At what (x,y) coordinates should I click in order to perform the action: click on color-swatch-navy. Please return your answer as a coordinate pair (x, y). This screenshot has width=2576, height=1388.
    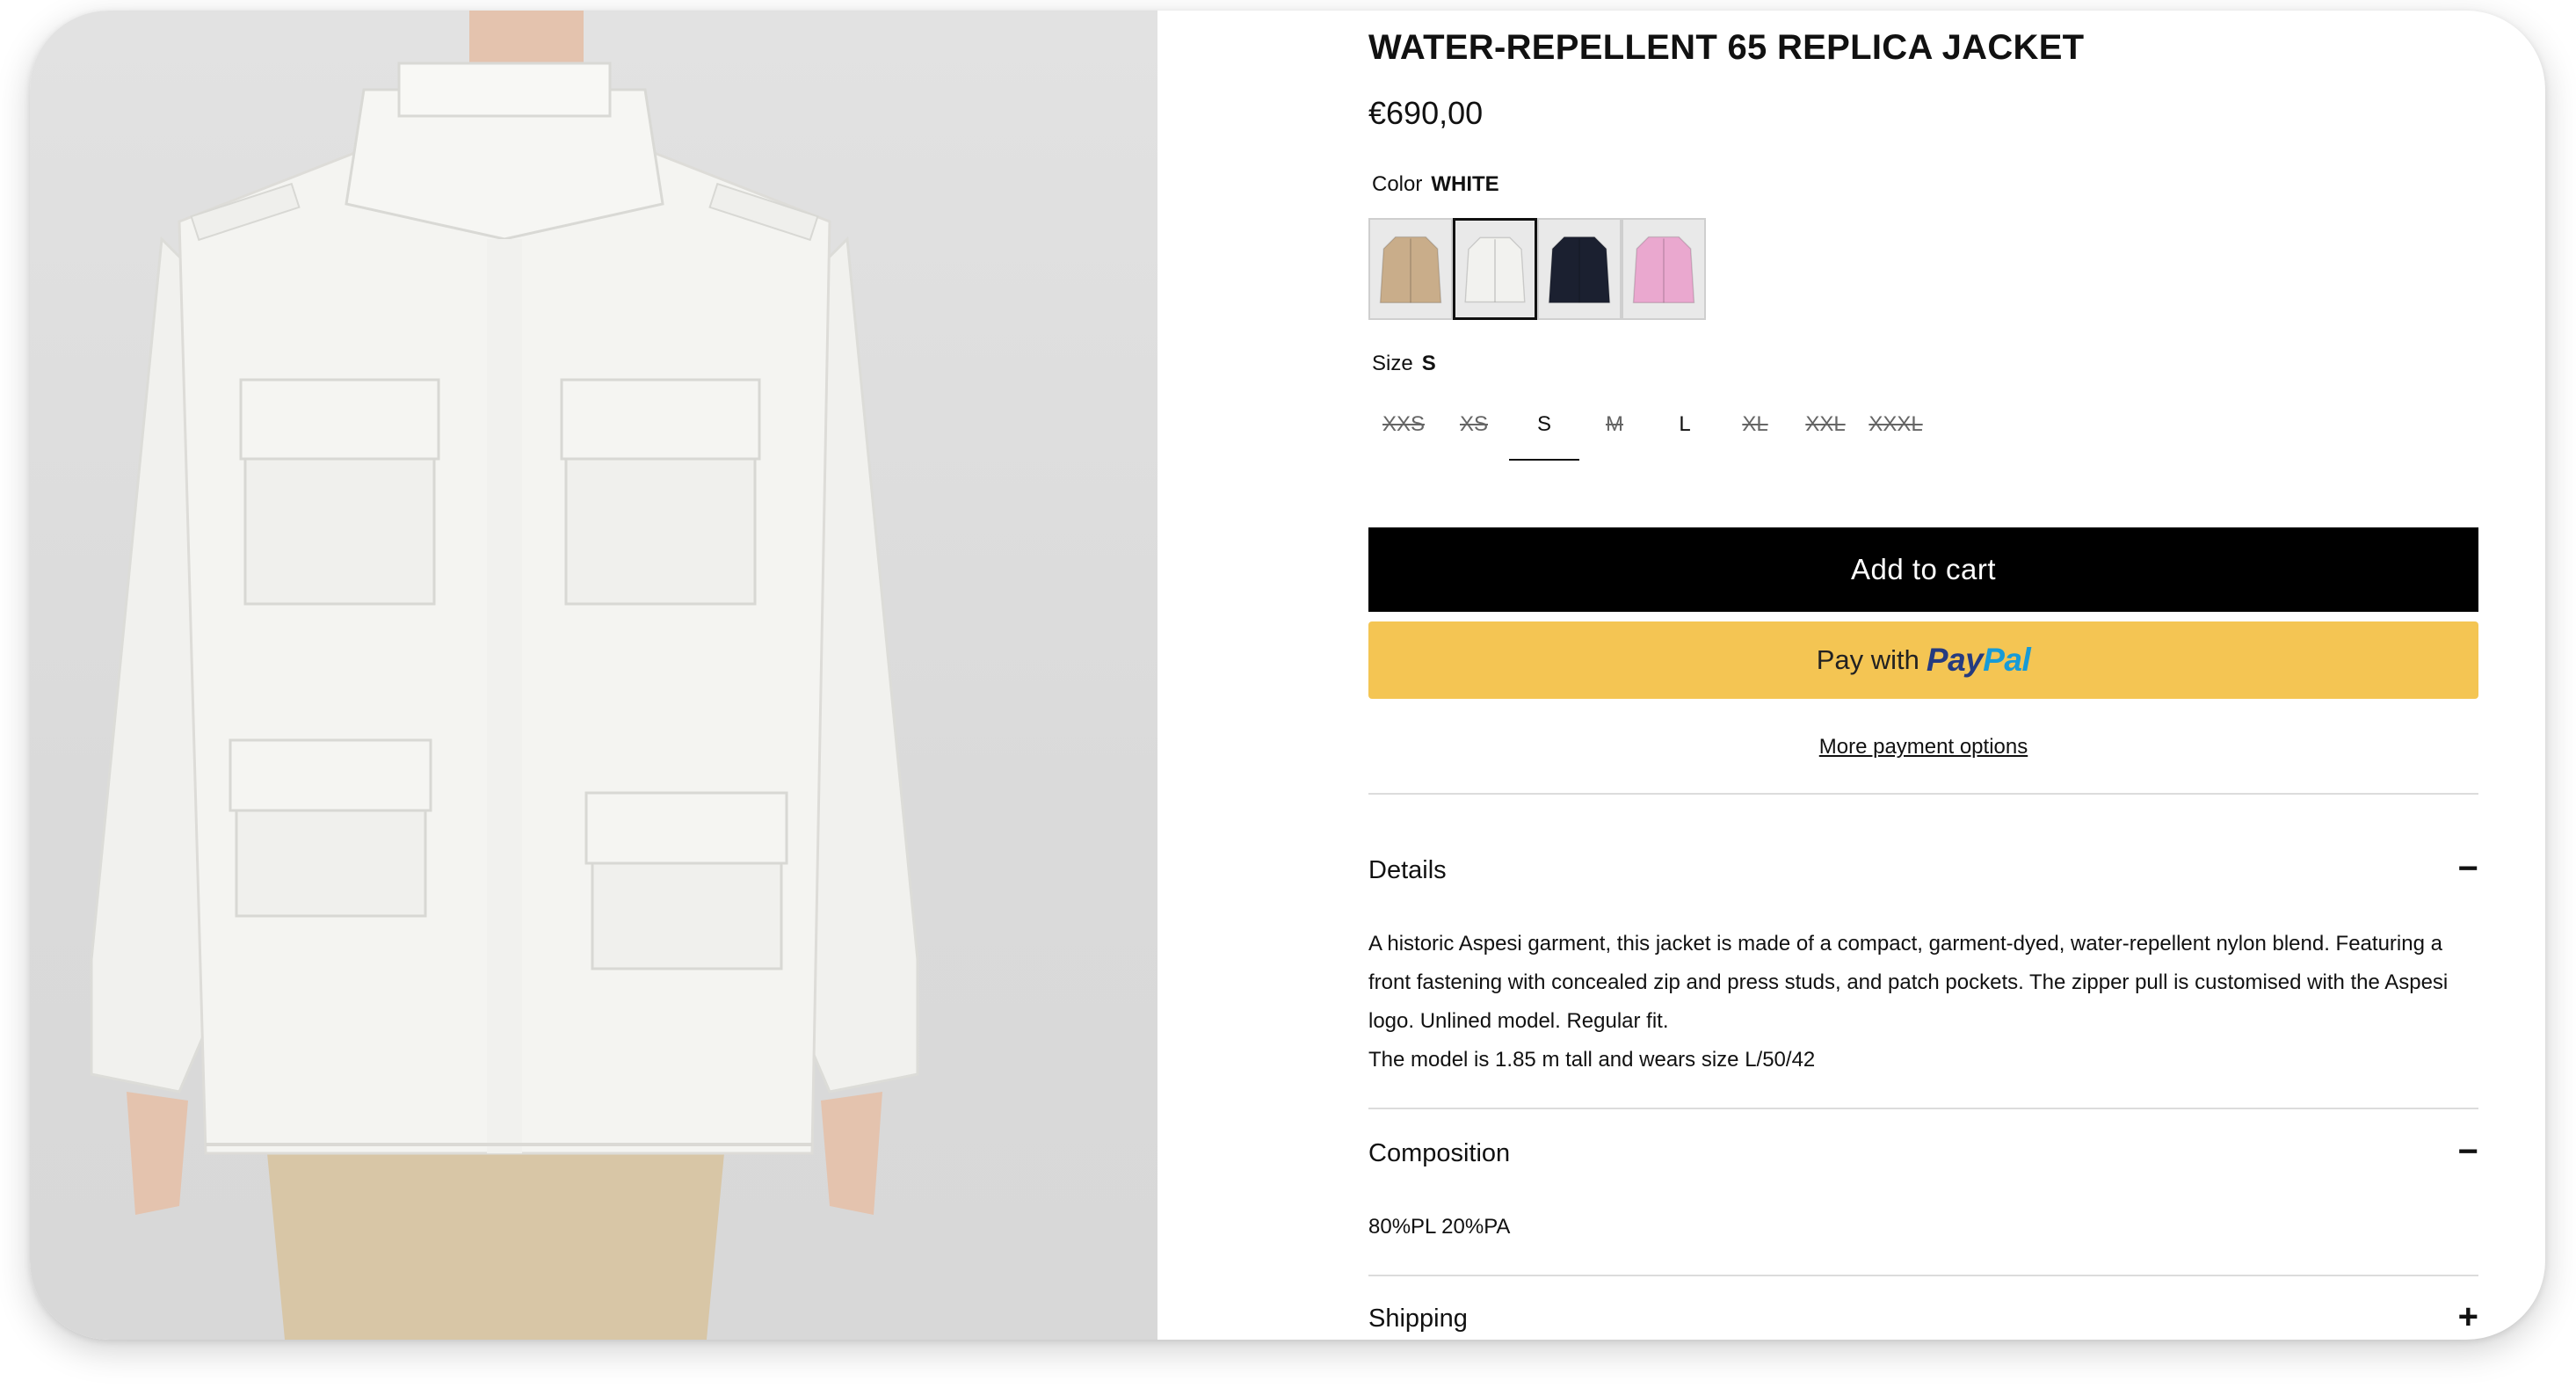
    Looking at the image, I should click on (1579, 269).